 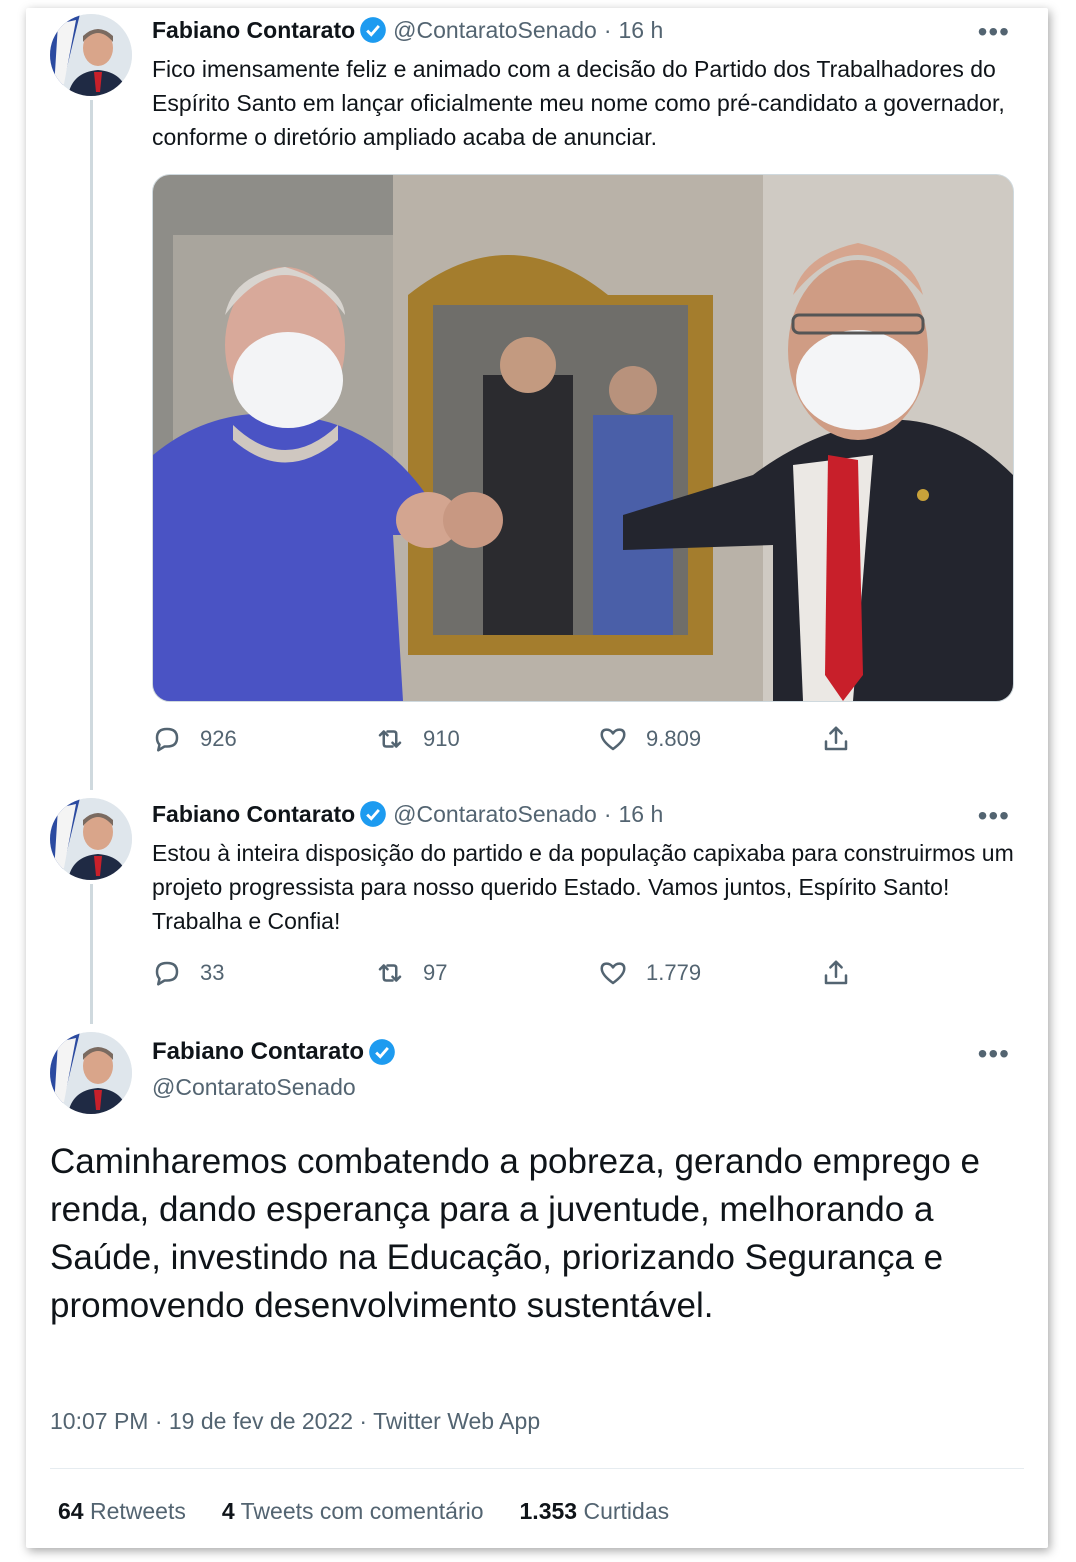 What do you see at coordinates (228, 1511) in the screenshot?
I see `quotes-count: 4` at bounding box center [228, 1511].